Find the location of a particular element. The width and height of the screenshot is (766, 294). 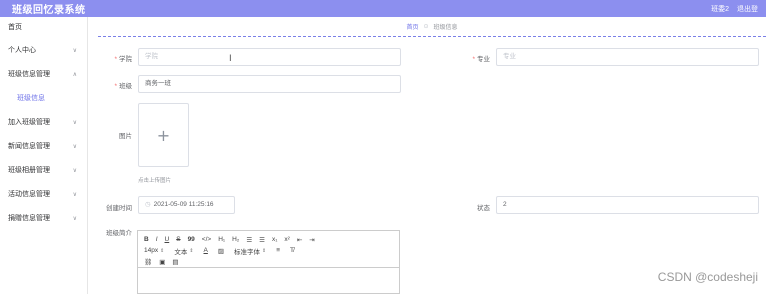

link-icon: ⛓ is located at coordinates (148, 262).